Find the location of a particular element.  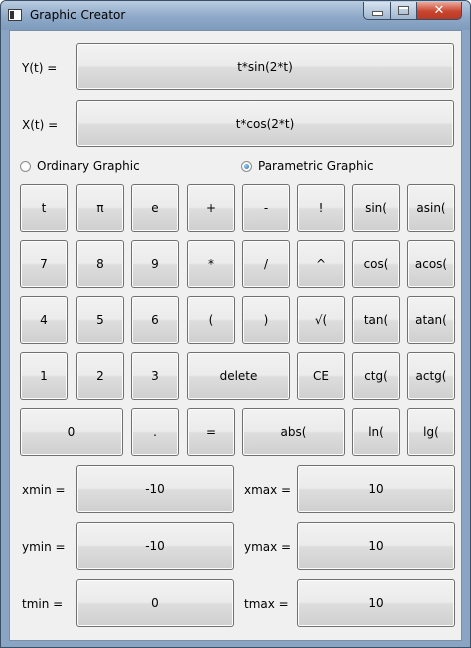

key-abs: abs( is located at coordinates (293, 432).